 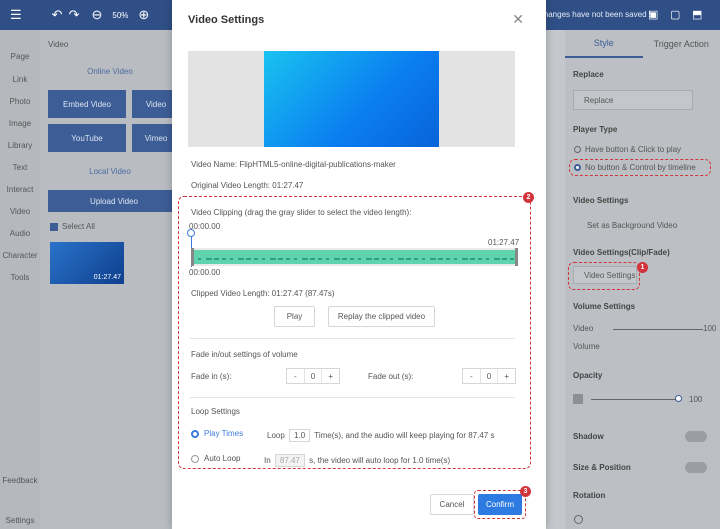 I want to click on embed-video-button: Embed Video, so click(x=87, y=104).